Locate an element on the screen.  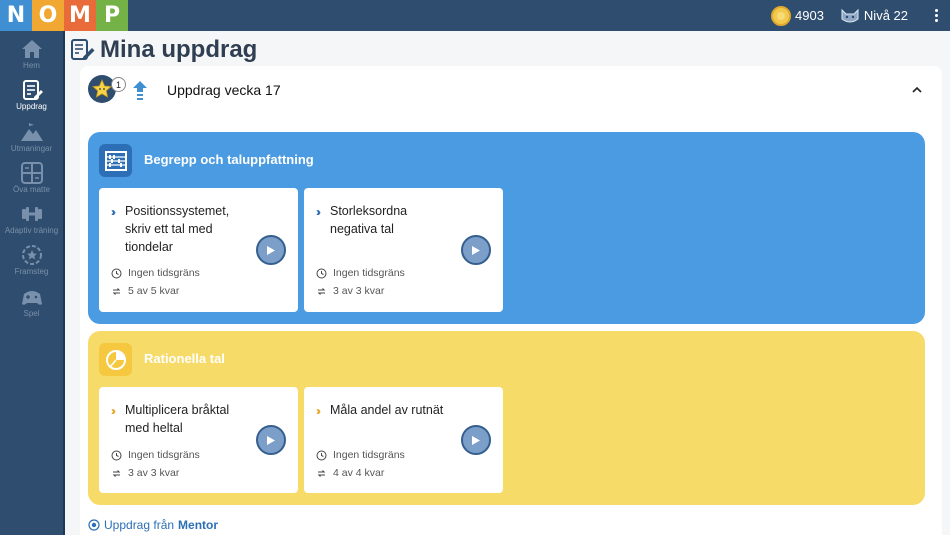
dumbbell-icon is located at coordinates (31, 214).